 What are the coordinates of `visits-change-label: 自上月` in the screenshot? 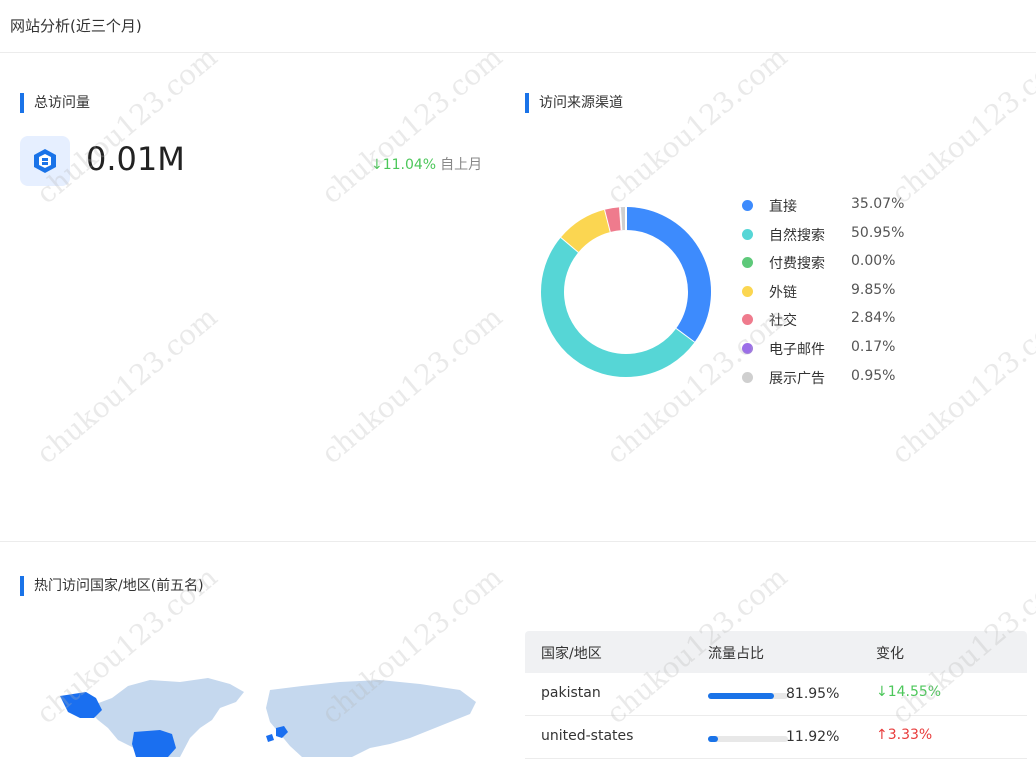 It's located at (461, 165).